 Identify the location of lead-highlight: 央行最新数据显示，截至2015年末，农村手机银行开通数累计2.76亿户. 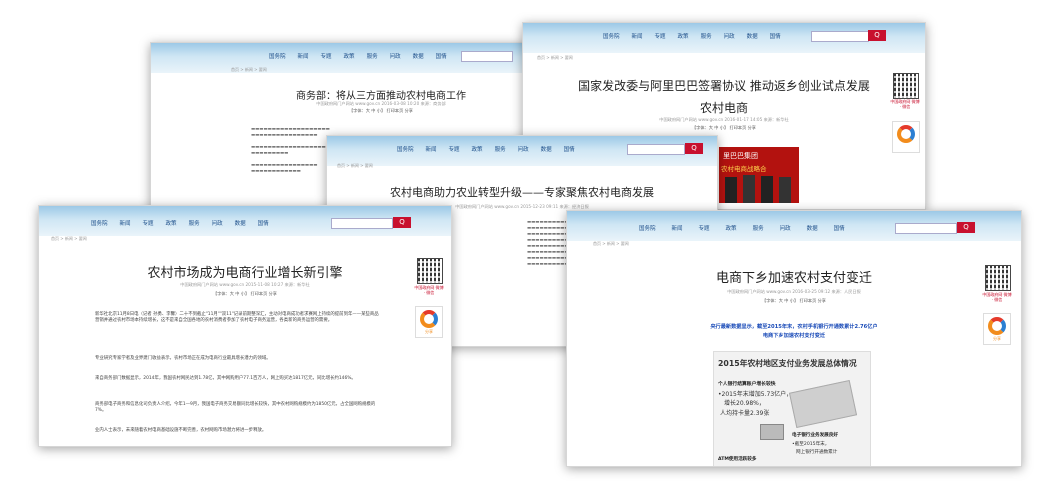
(794, 327).